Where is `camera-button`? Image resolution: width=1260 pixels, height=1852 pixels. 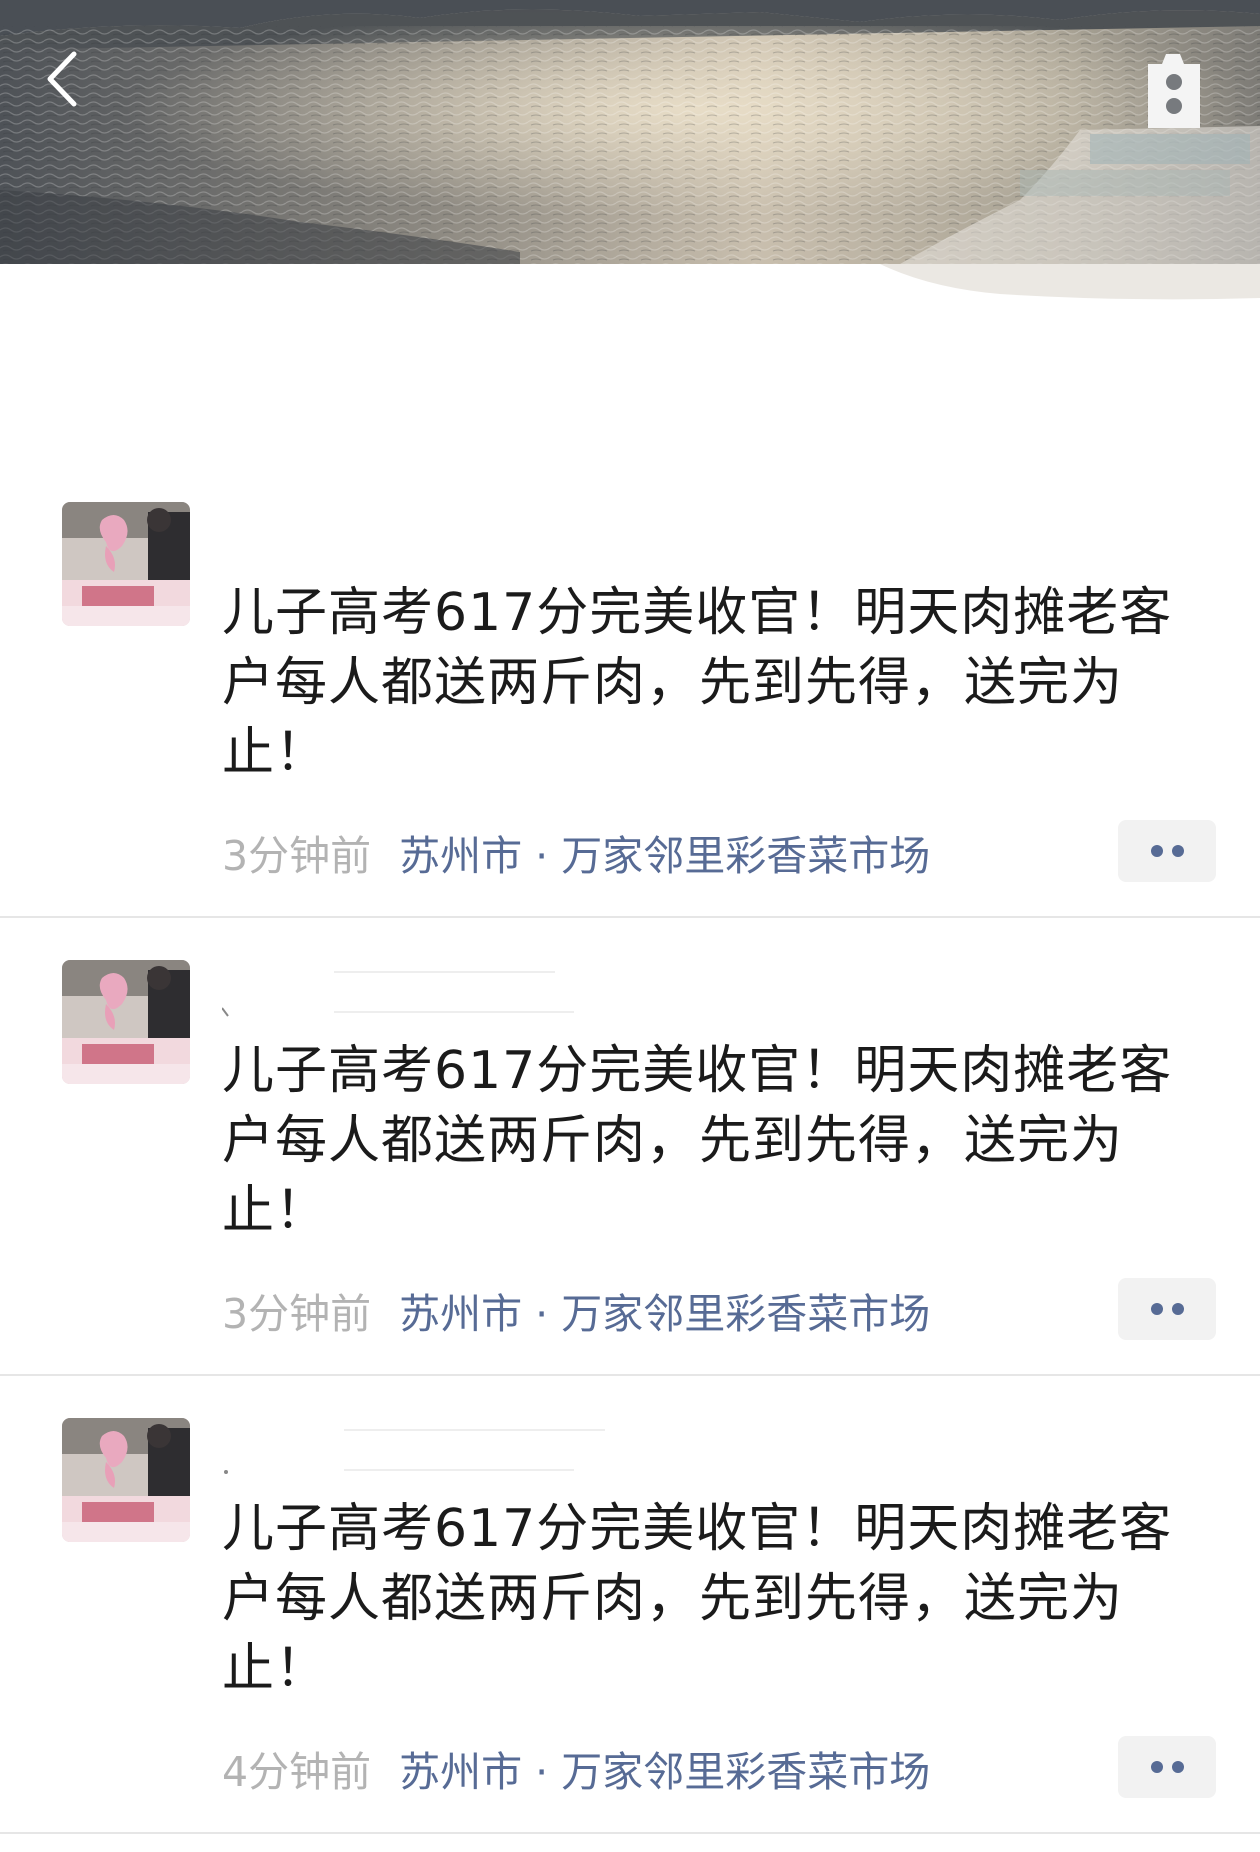
camera-button is located at coordinates (1173, 91).